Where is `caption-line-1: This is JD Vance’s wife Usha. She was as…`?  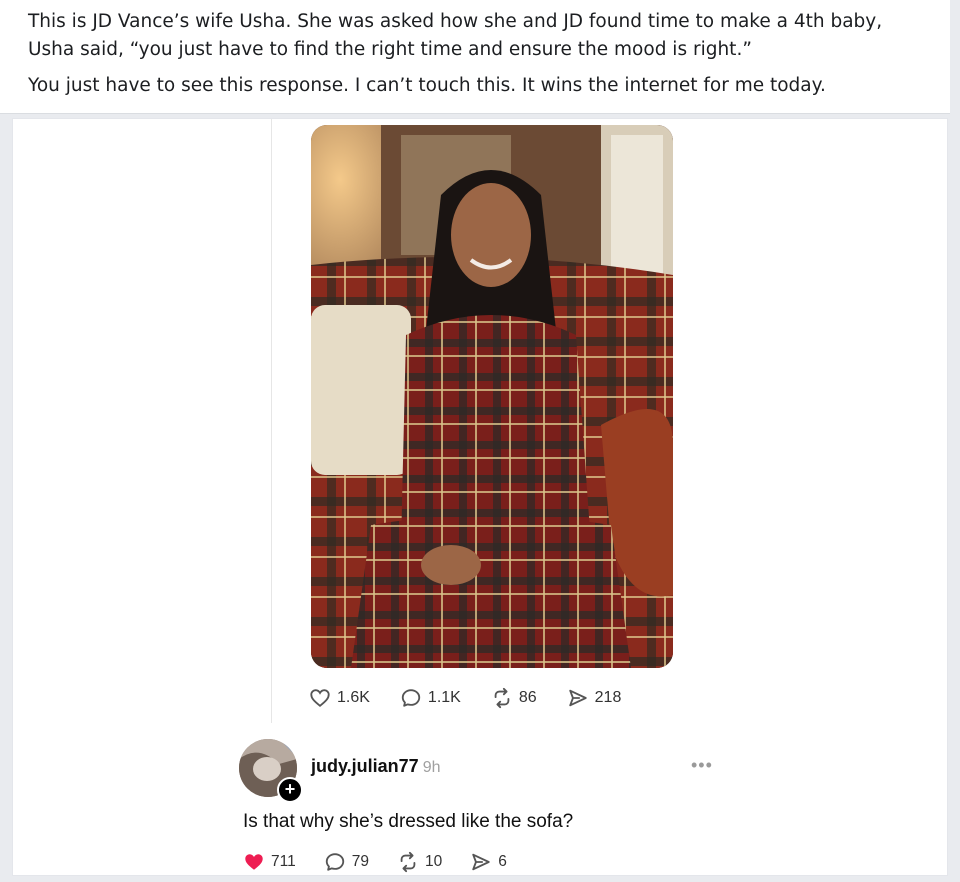 caption-line-1: This is JD Vance’s wife Usha. She was as… is located at coordinates (455, 35).